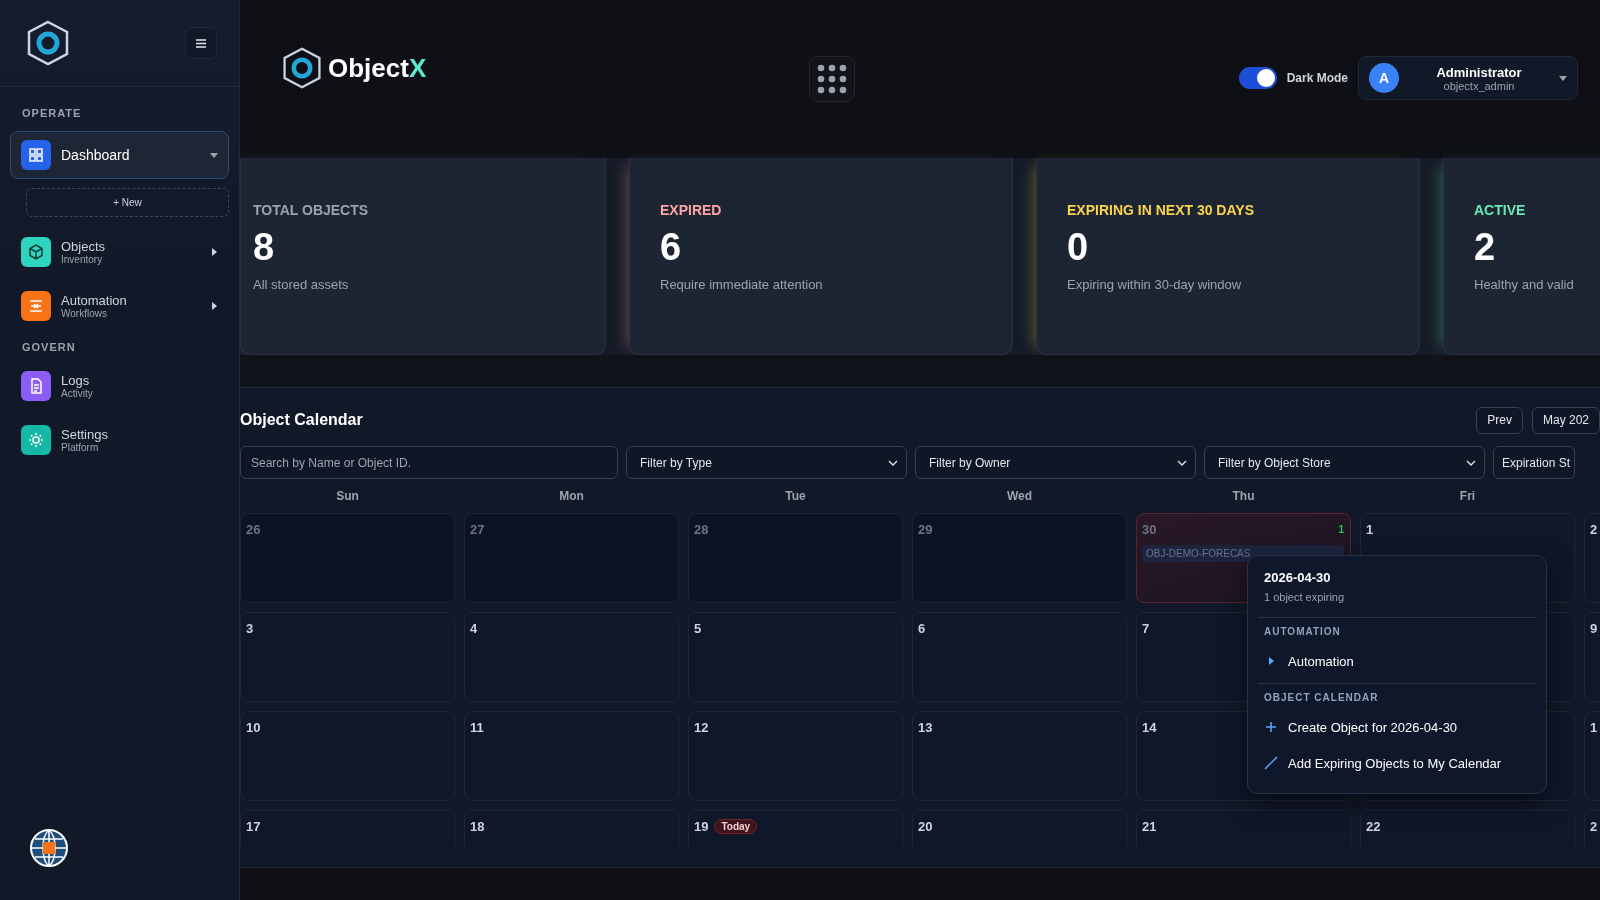  I want to click on day-number: 11, so click(477, 727).